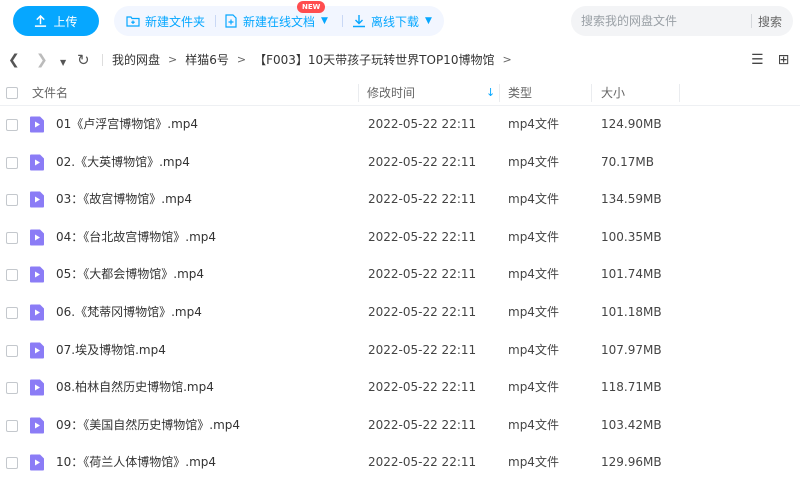 This screenshot has width=800, height=479. What do you see at coordinates (127, 125) in the screenshot?
I see `file-name: 01《卢浮宫博物馆》.mp4` at bounding box center [127, 125].